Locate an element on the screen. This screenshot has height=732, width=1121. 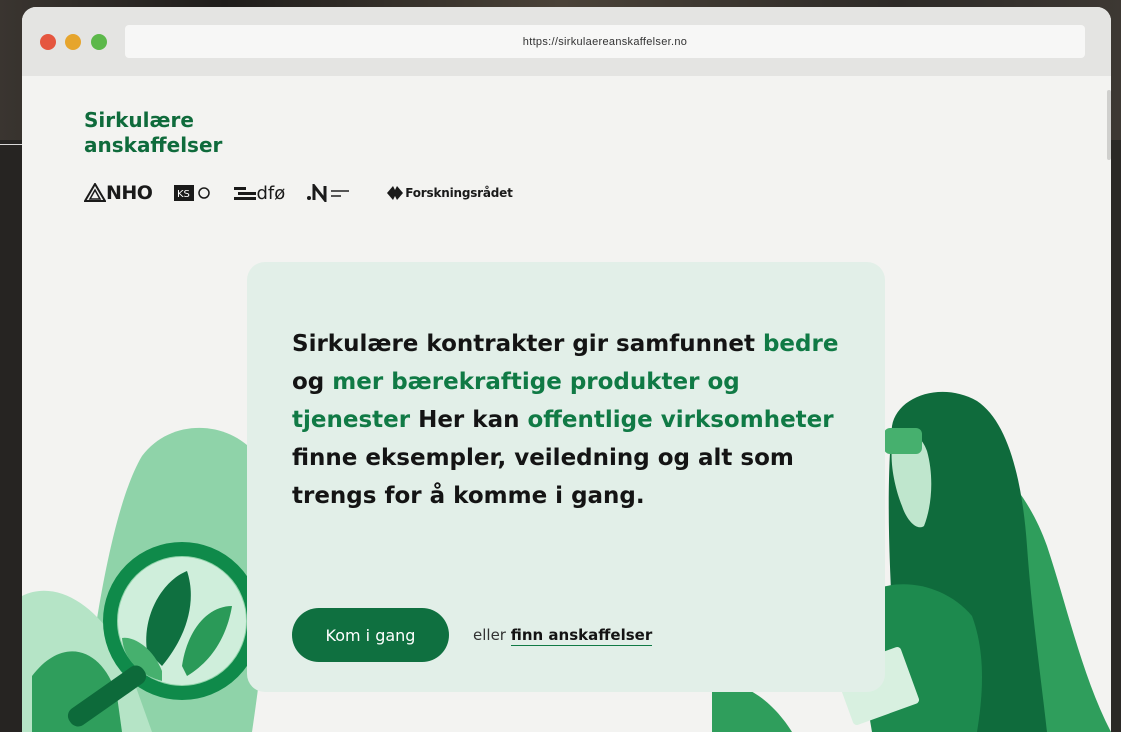
minimize-window-button is located at coordinates (73, 42).